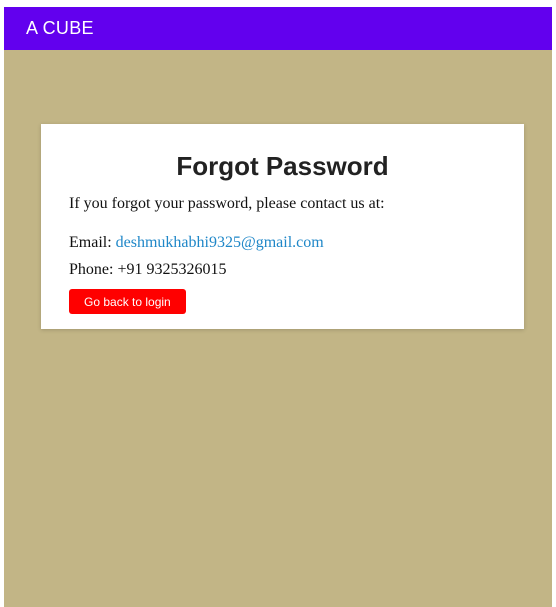 This screenshot has width=556, height=607. What do you see at coordinates (220, 242) in the screenshot?
I see `email-link: deshmukhabhi9325@gmail.com` at bounding box center [220, 242].